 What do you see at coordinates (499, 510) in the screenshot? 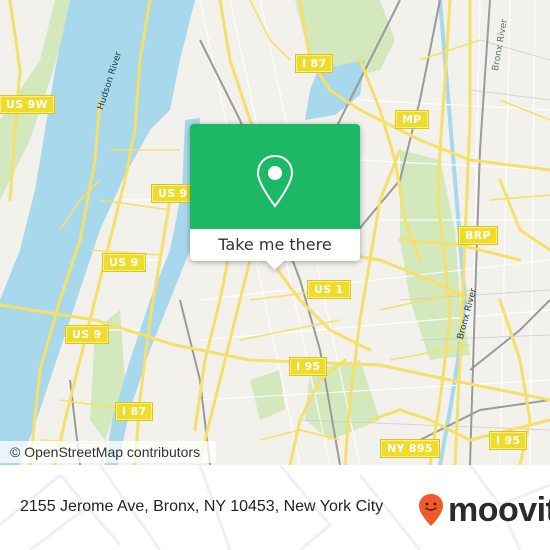
I see `moovit-brand-text: moovit` at bounding box center [499, 510].